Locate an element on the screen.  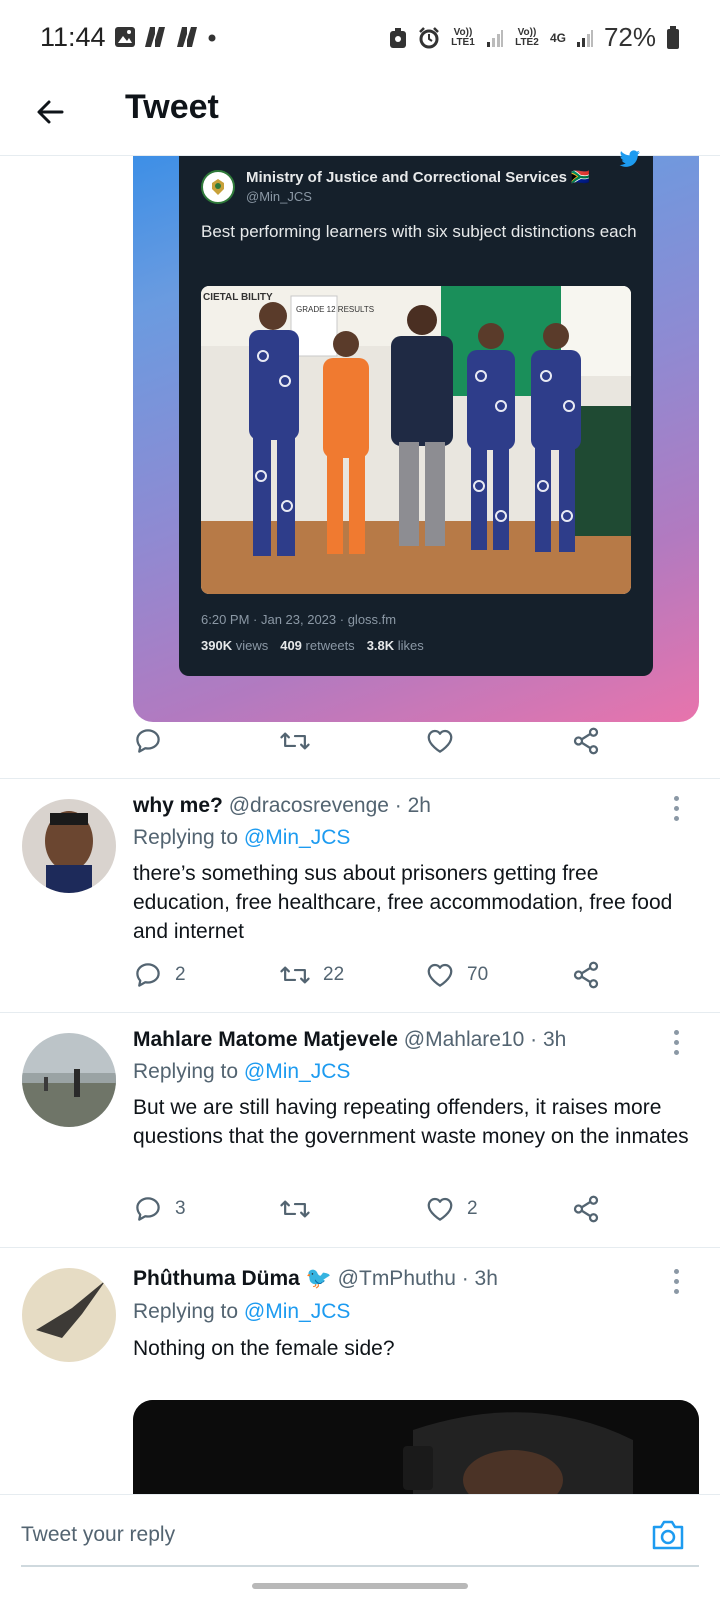
reply-author-handle: @dracosrevenge · 2h is located at coordinates (329, 805).